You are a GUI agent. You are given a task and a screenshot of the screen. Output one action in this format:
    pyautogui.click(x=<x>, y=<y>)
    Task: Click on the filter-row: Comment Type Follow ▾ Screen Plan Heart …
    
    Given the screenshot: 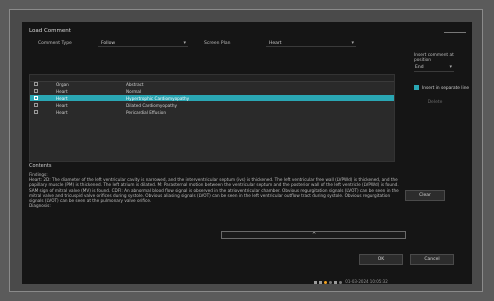 What is the action you would take?
    pyautogui.click(x=247, y=42)
    